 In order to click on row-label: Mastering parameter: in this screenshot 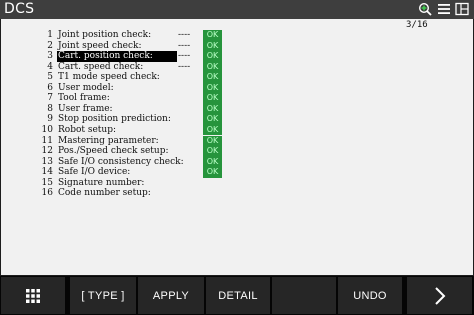, I will do `click(108, 141)`.